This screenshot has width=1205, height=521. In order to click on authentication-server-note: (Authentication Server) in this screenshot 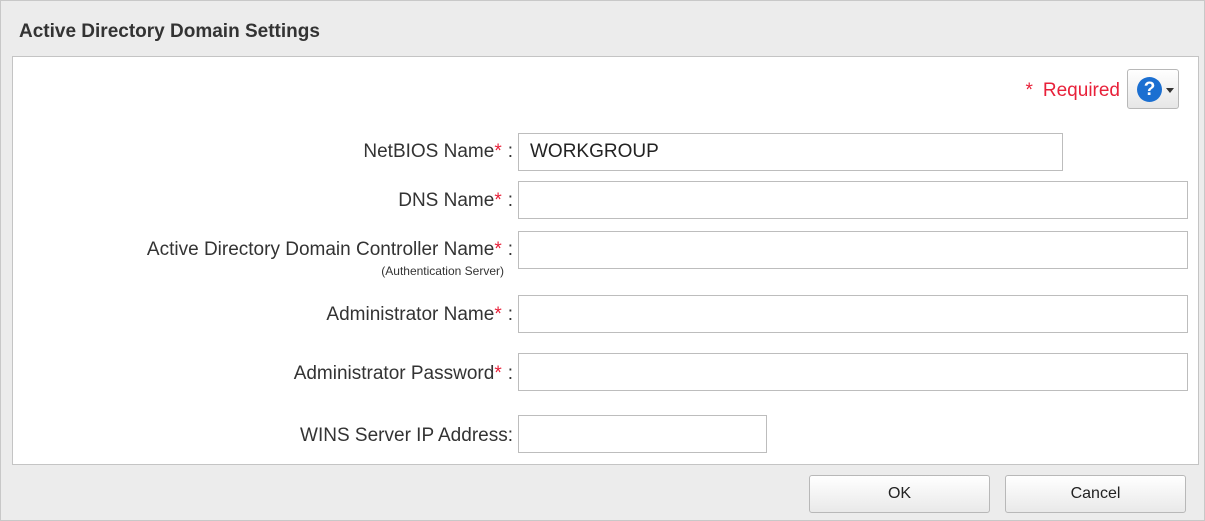, I will do `click(442, 271)`.